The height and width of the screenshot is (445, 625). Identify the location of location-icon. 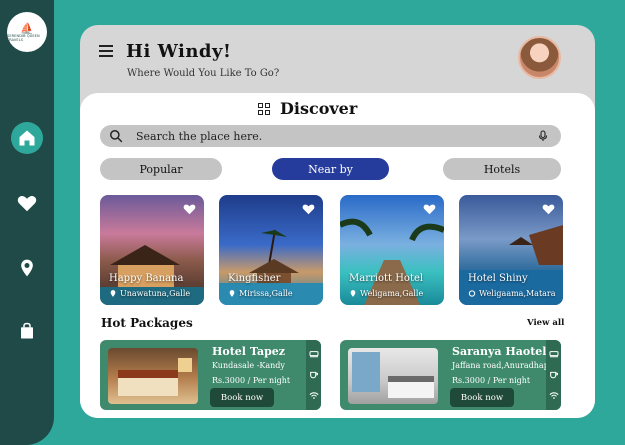
(27, 268).